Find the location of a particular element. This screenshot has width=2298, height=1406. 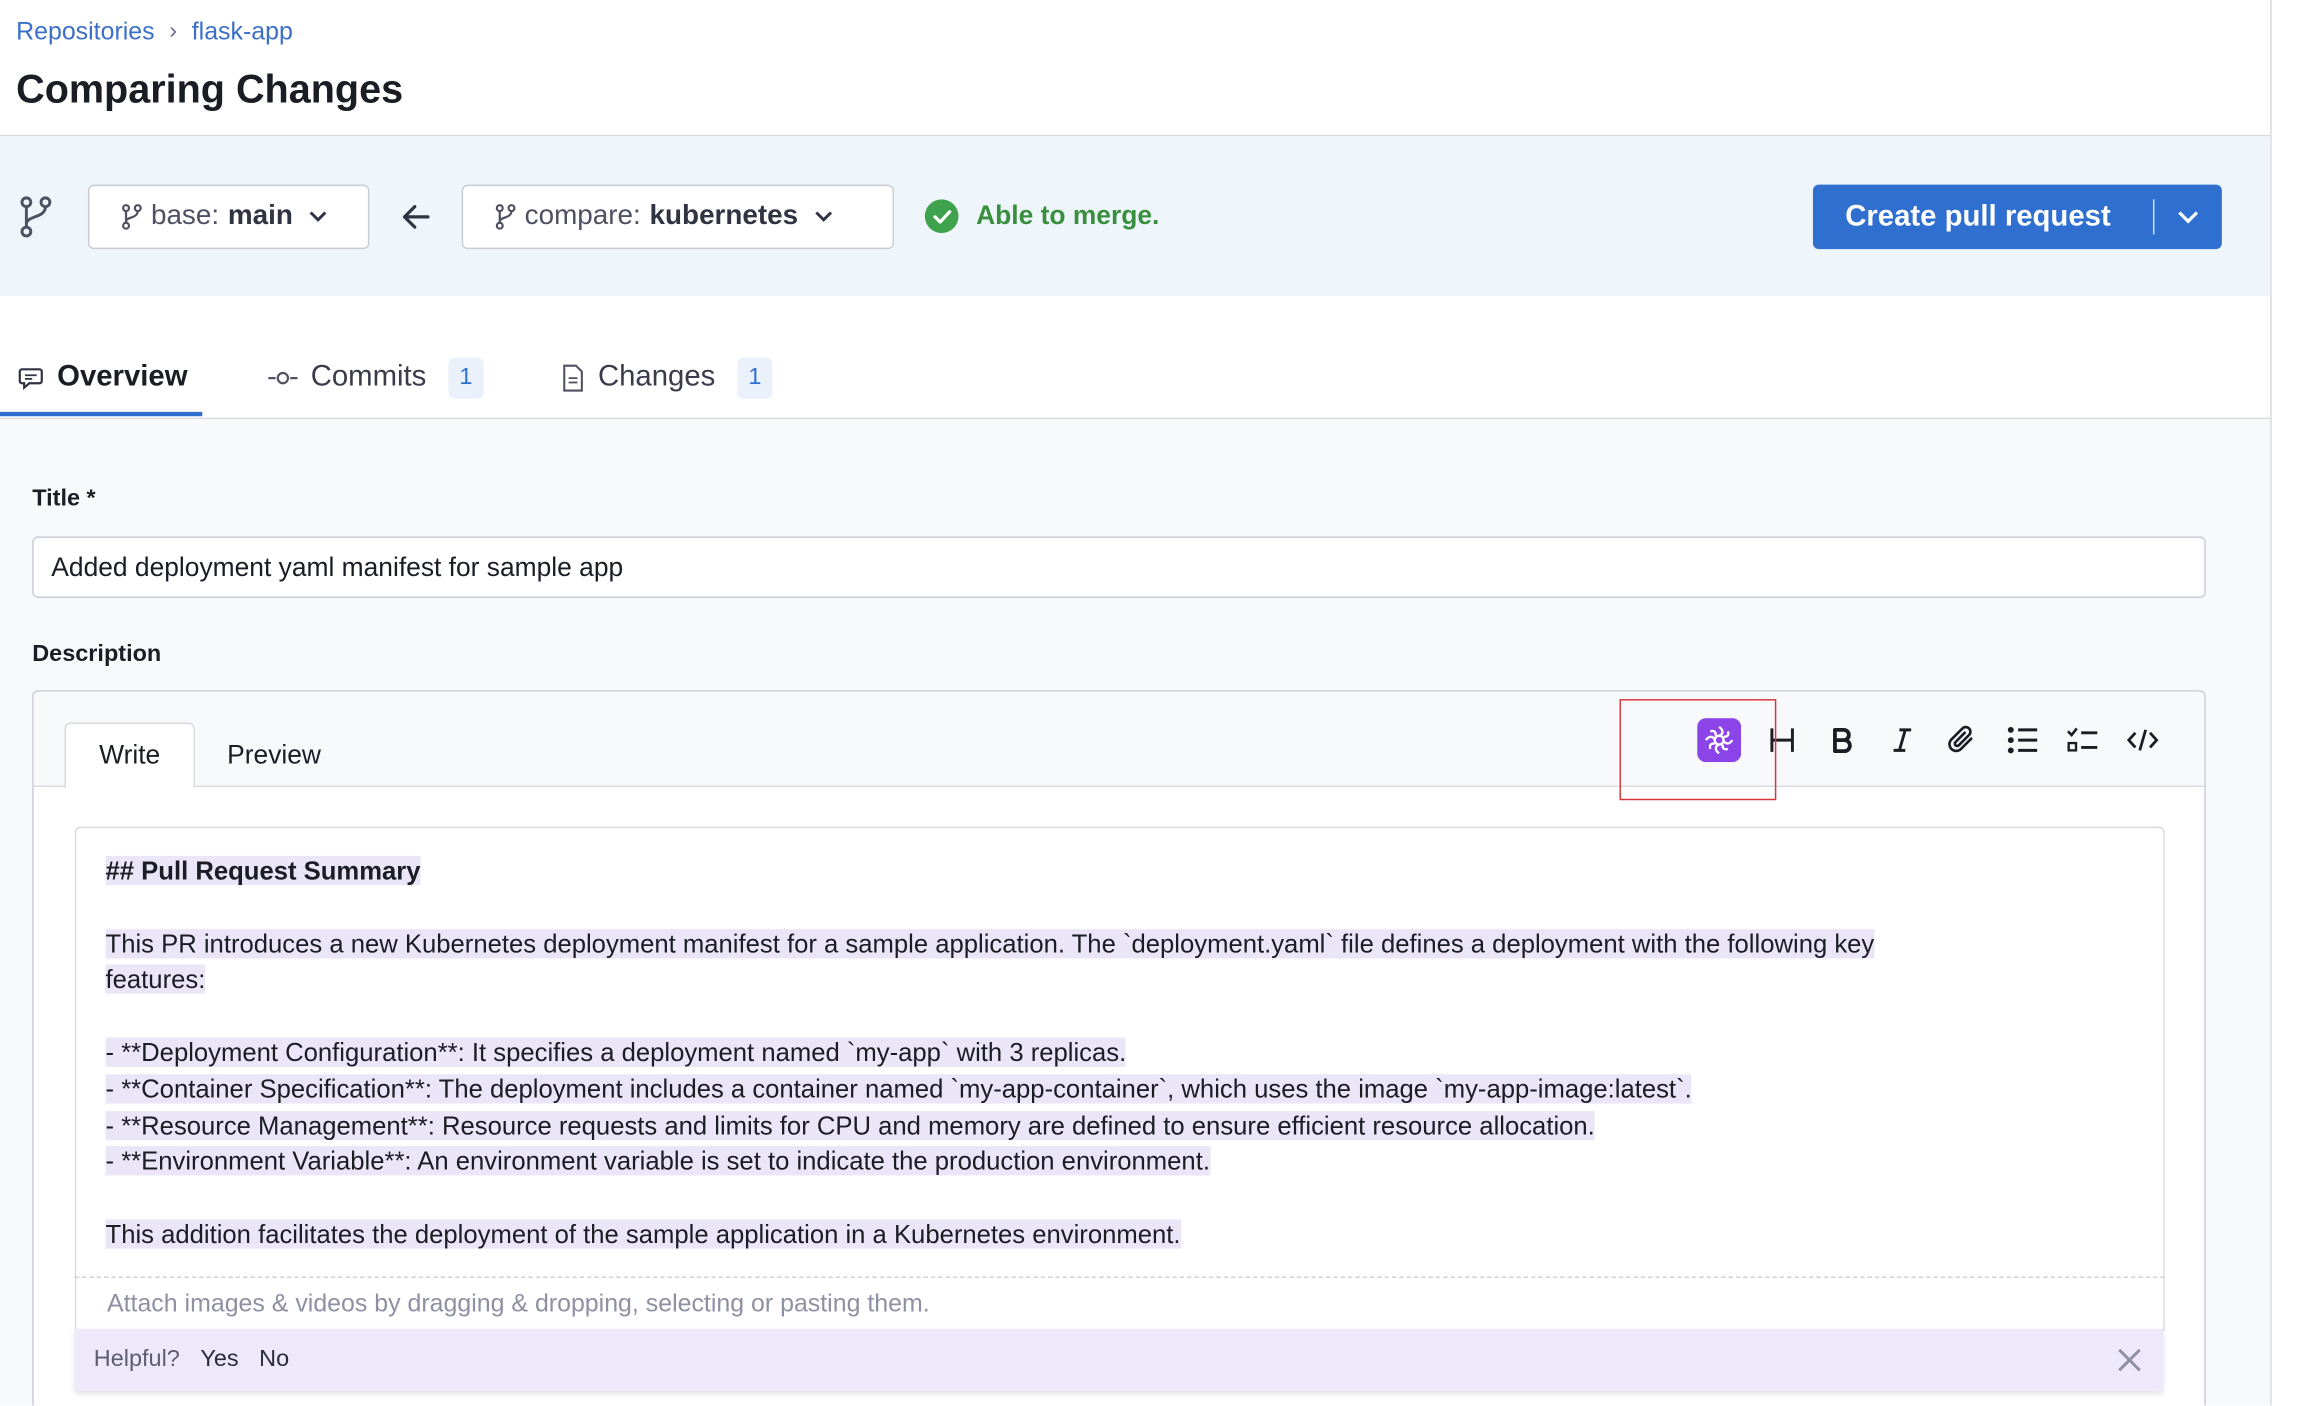

tab-overview-label: Overview is located at coordinates (122, 376).